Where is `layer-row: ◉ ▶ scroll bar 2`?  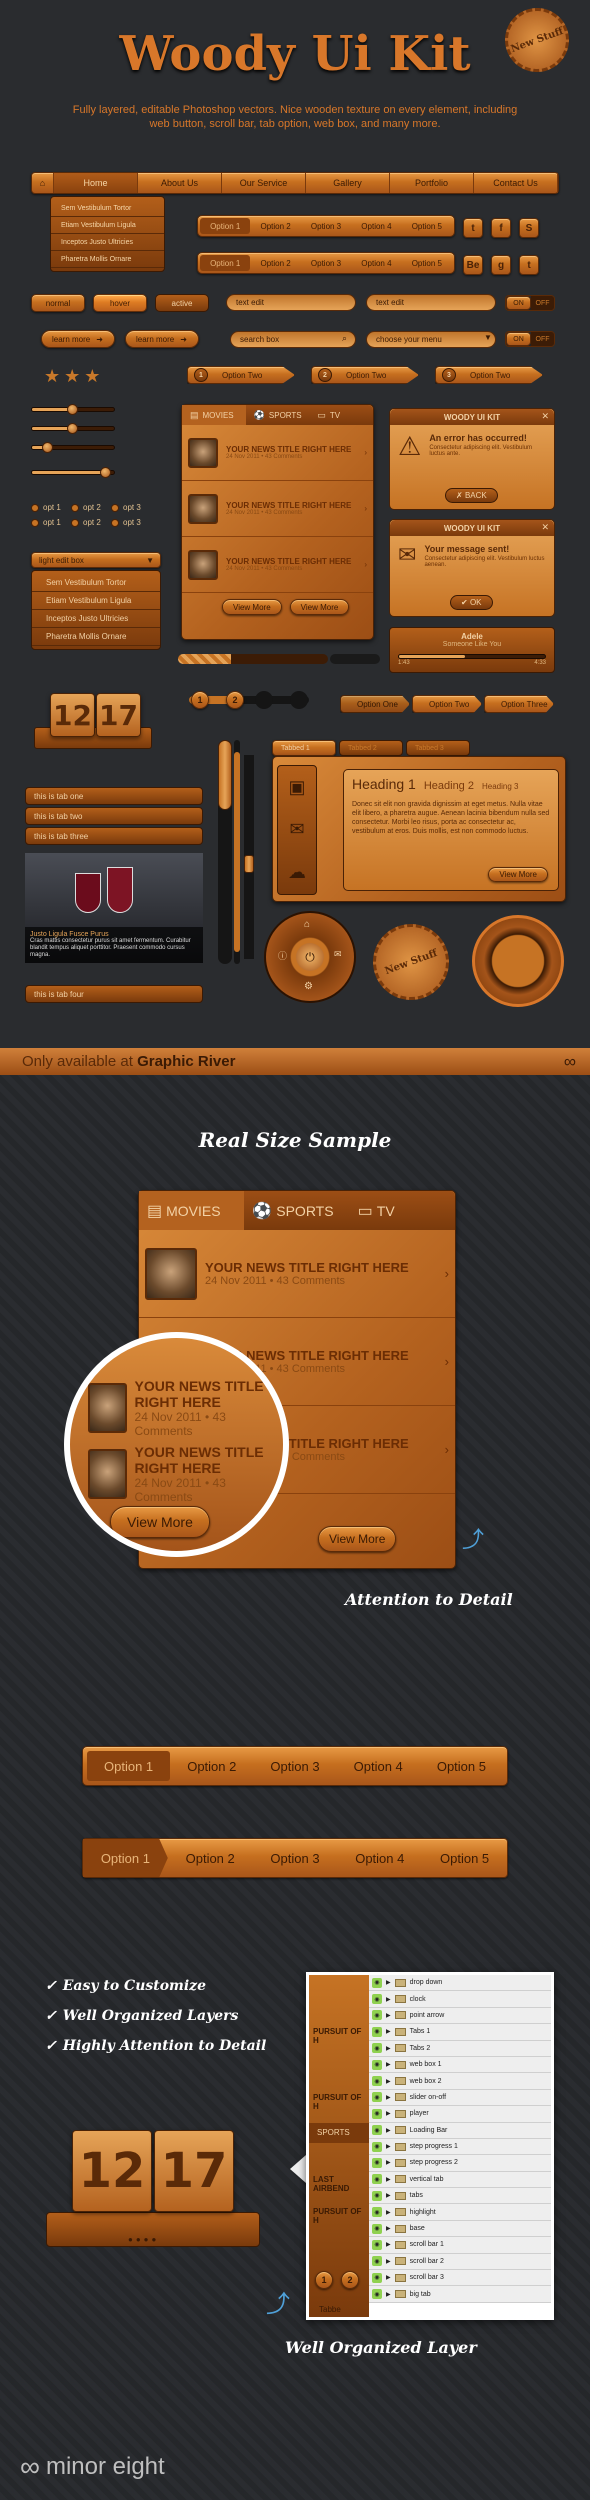 layer-row: ◉ ▶ scroll bar 2 is located at coordinates (460, 2262).